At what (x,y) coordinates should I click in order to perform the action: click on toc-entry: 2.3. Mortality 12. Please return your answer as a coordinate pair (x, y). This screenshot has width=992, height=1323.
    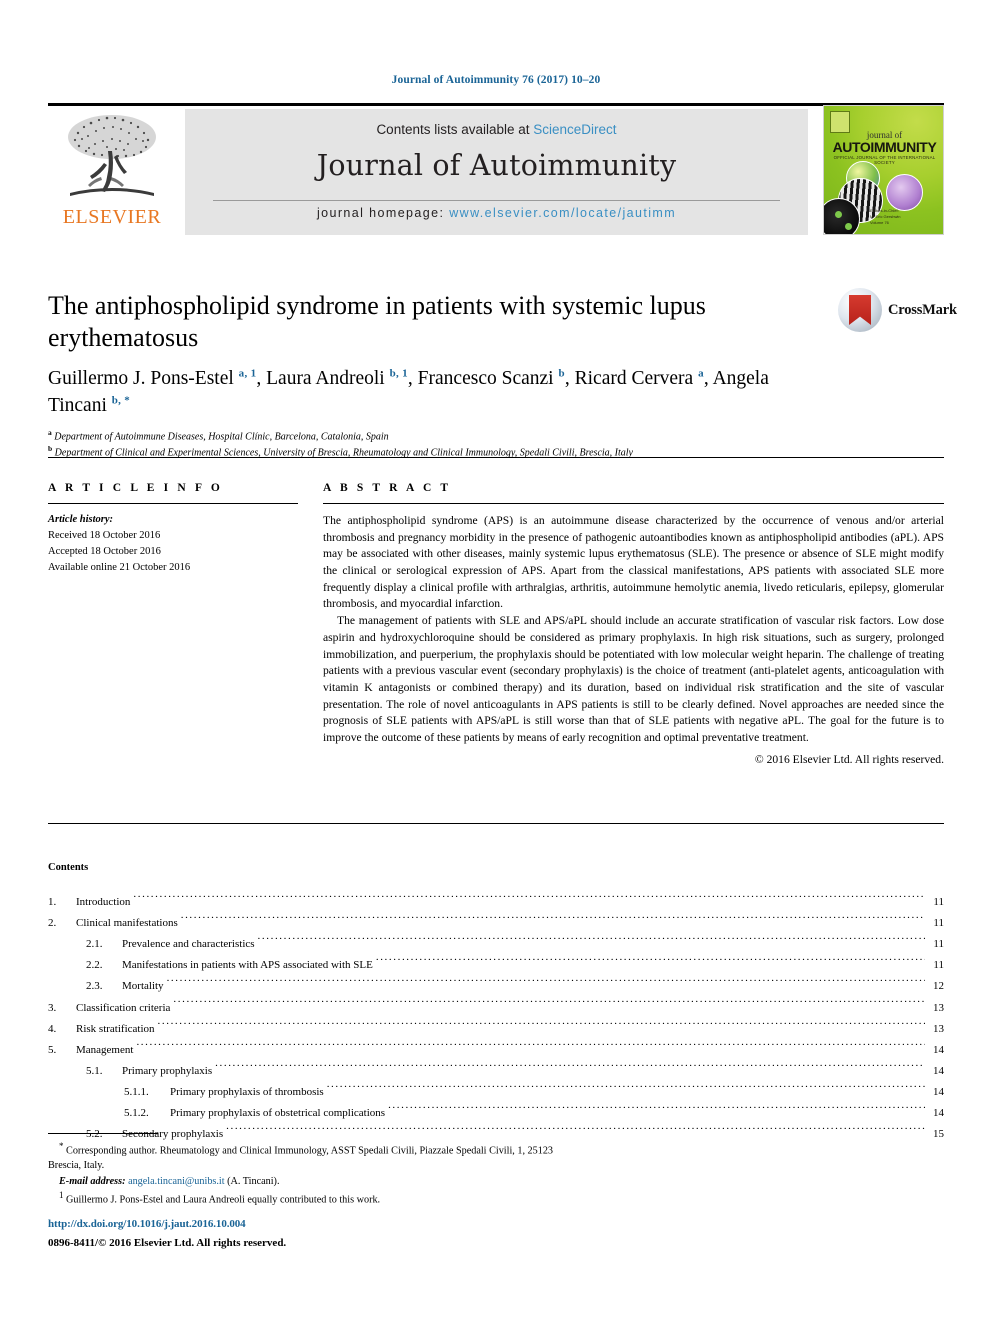
    Looking at the image, I should click on (496, 986).